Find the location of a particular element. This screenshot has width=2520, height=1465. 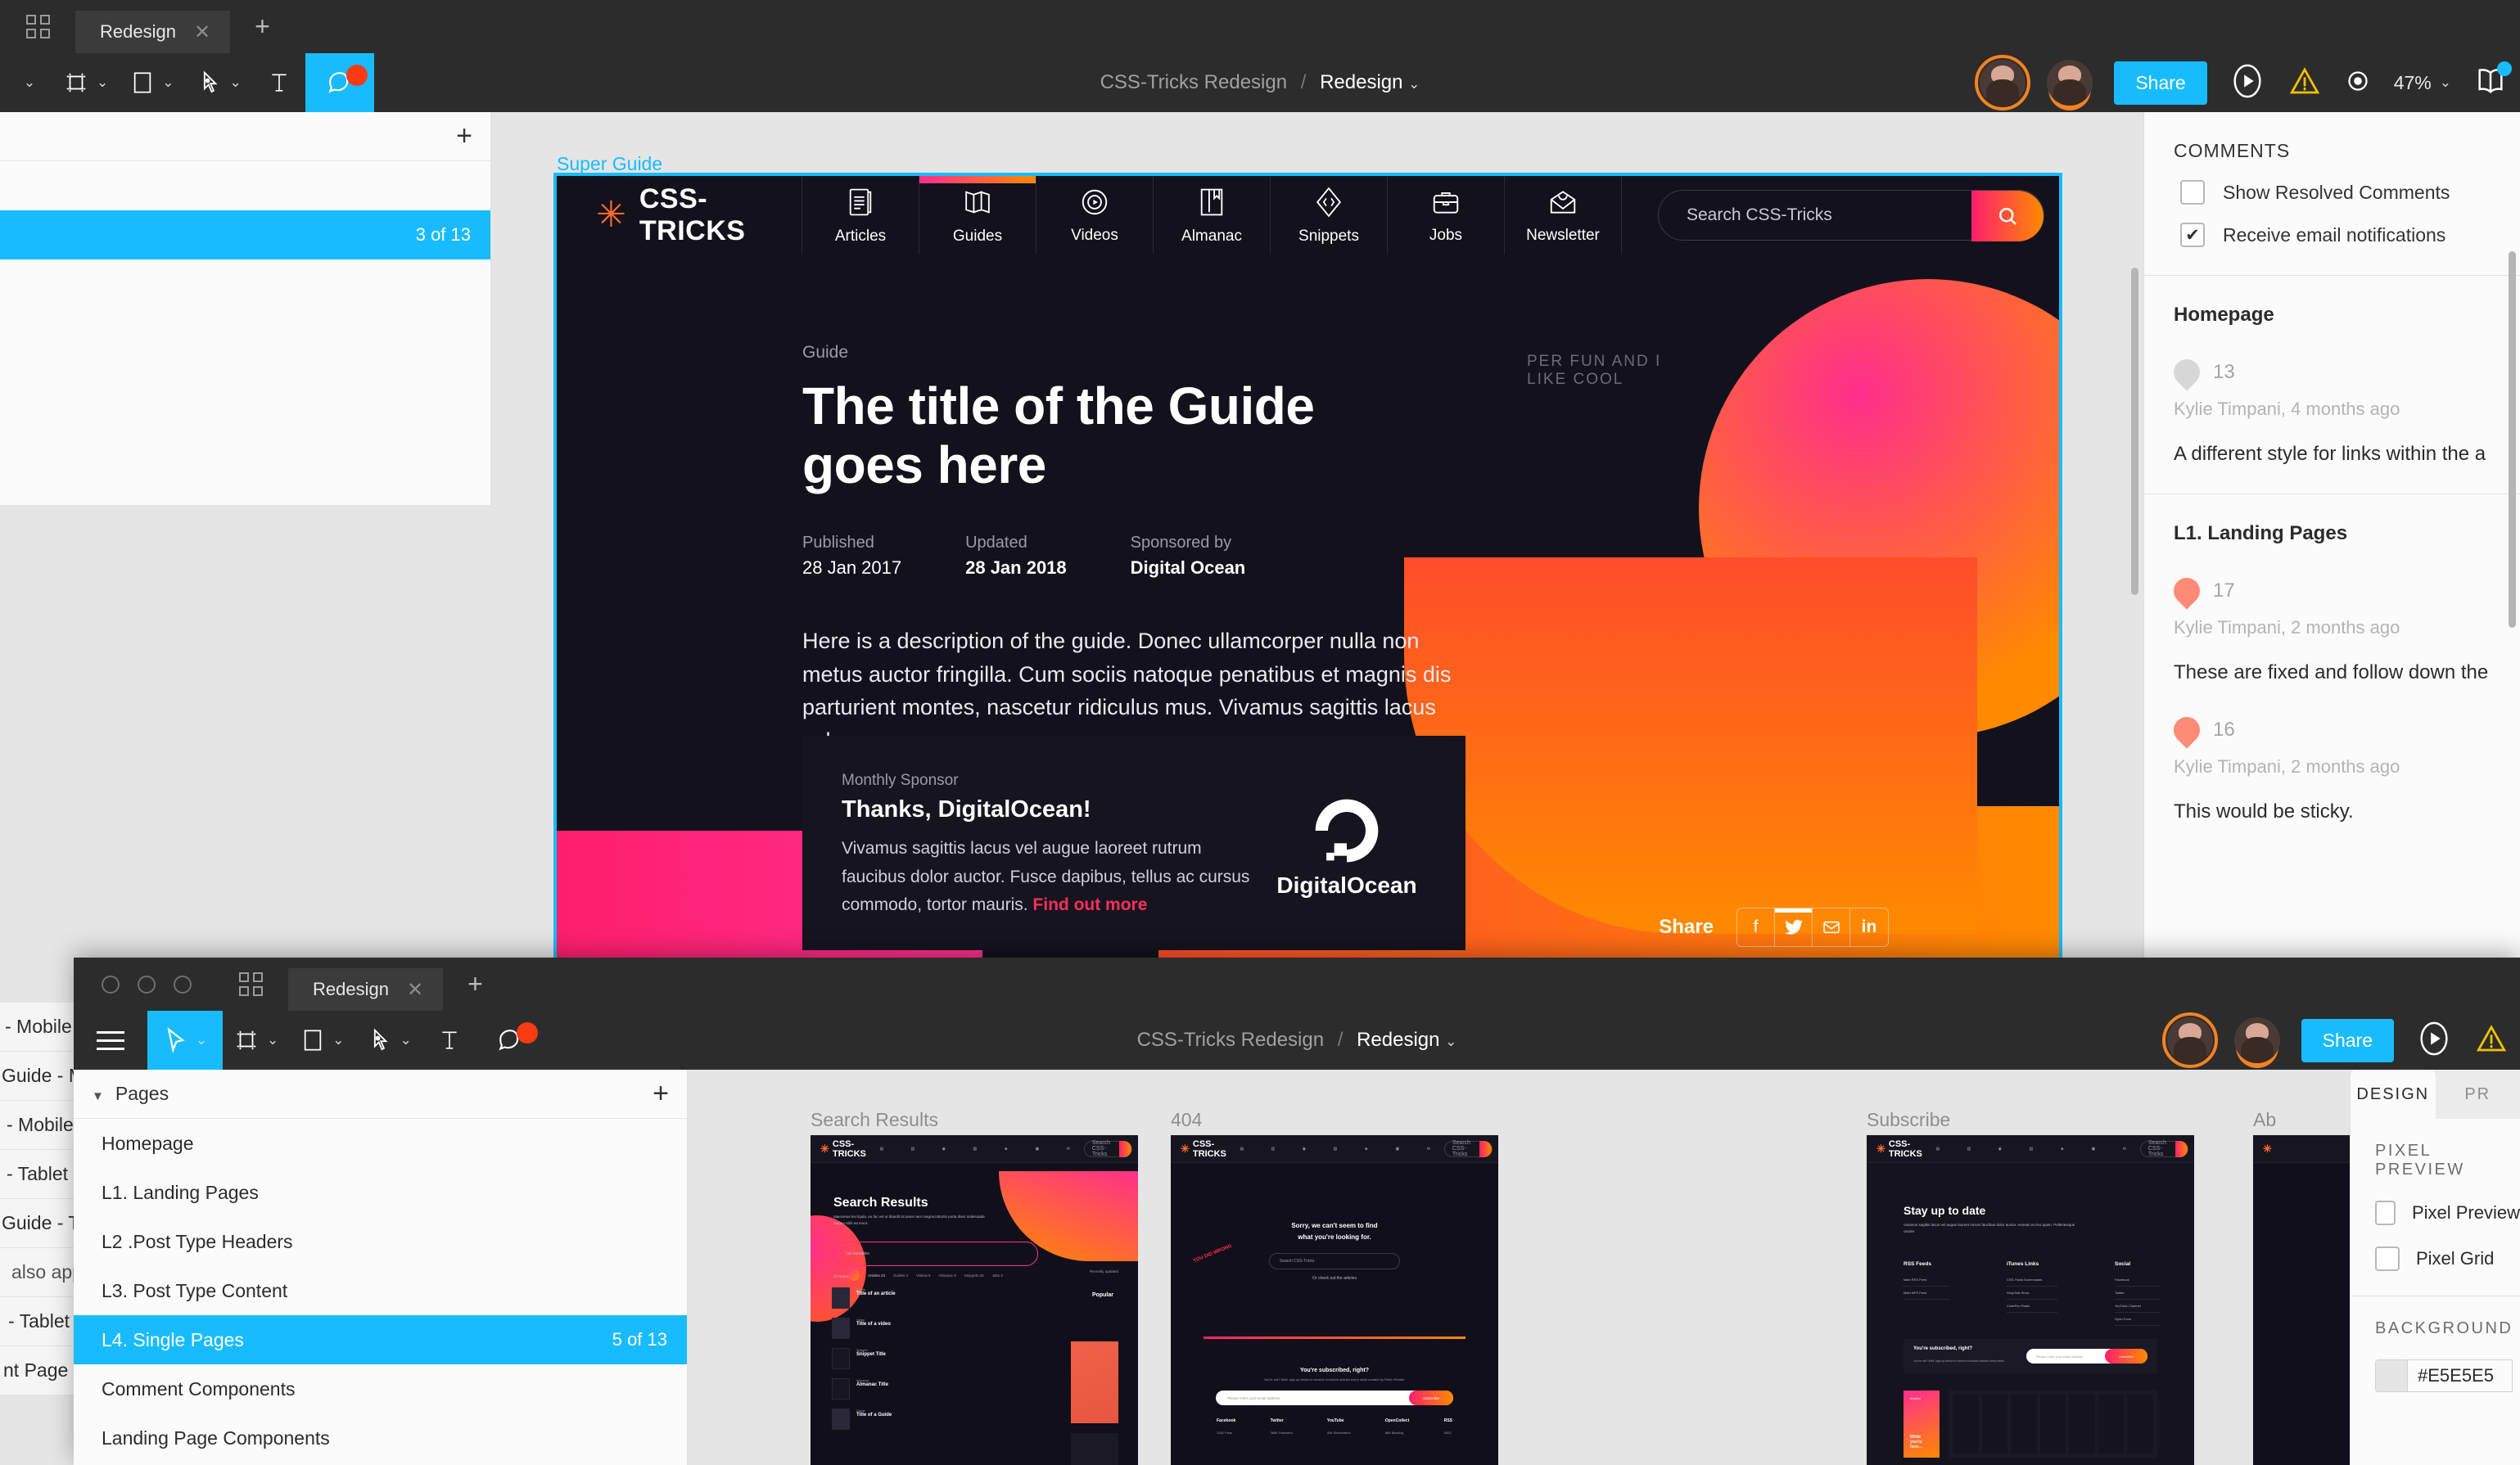

option-email-notifications: ✔ Receive email notifications is located at coordinates (2332, 226).